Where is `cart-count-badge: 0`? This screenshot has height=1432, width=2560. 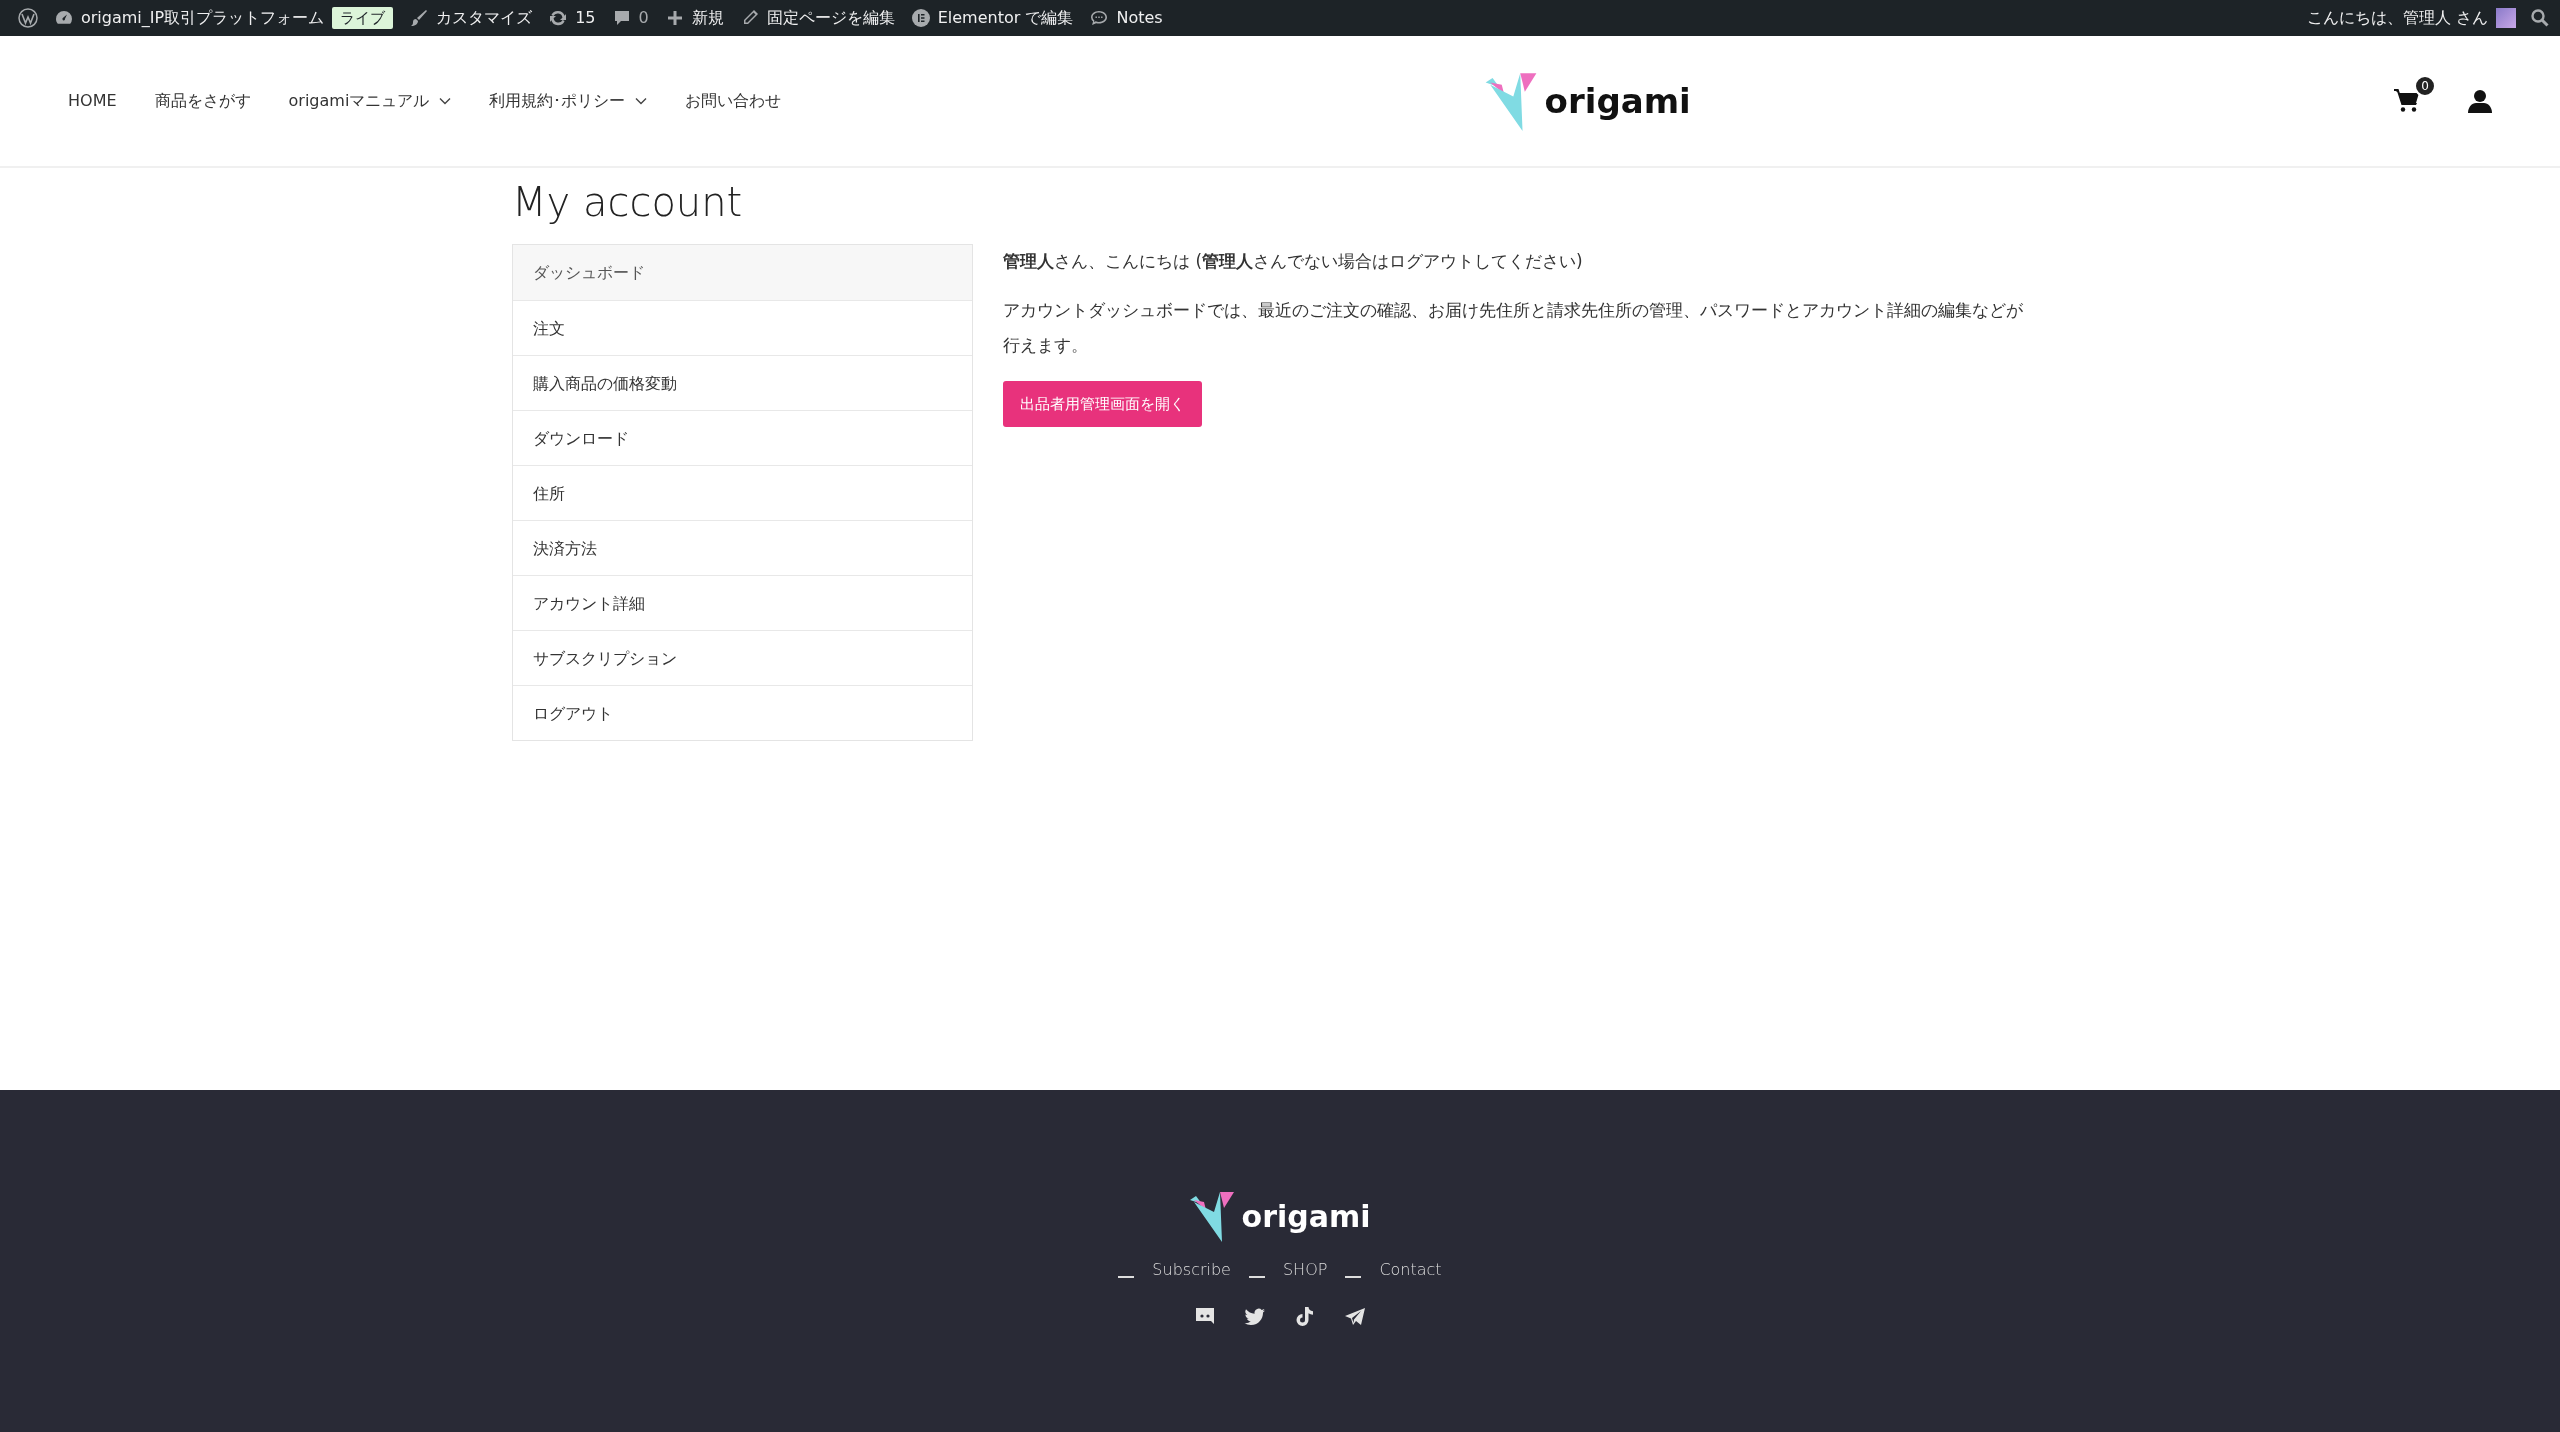 cart-count-badge: 0 is located at coordinates (2425, 86).